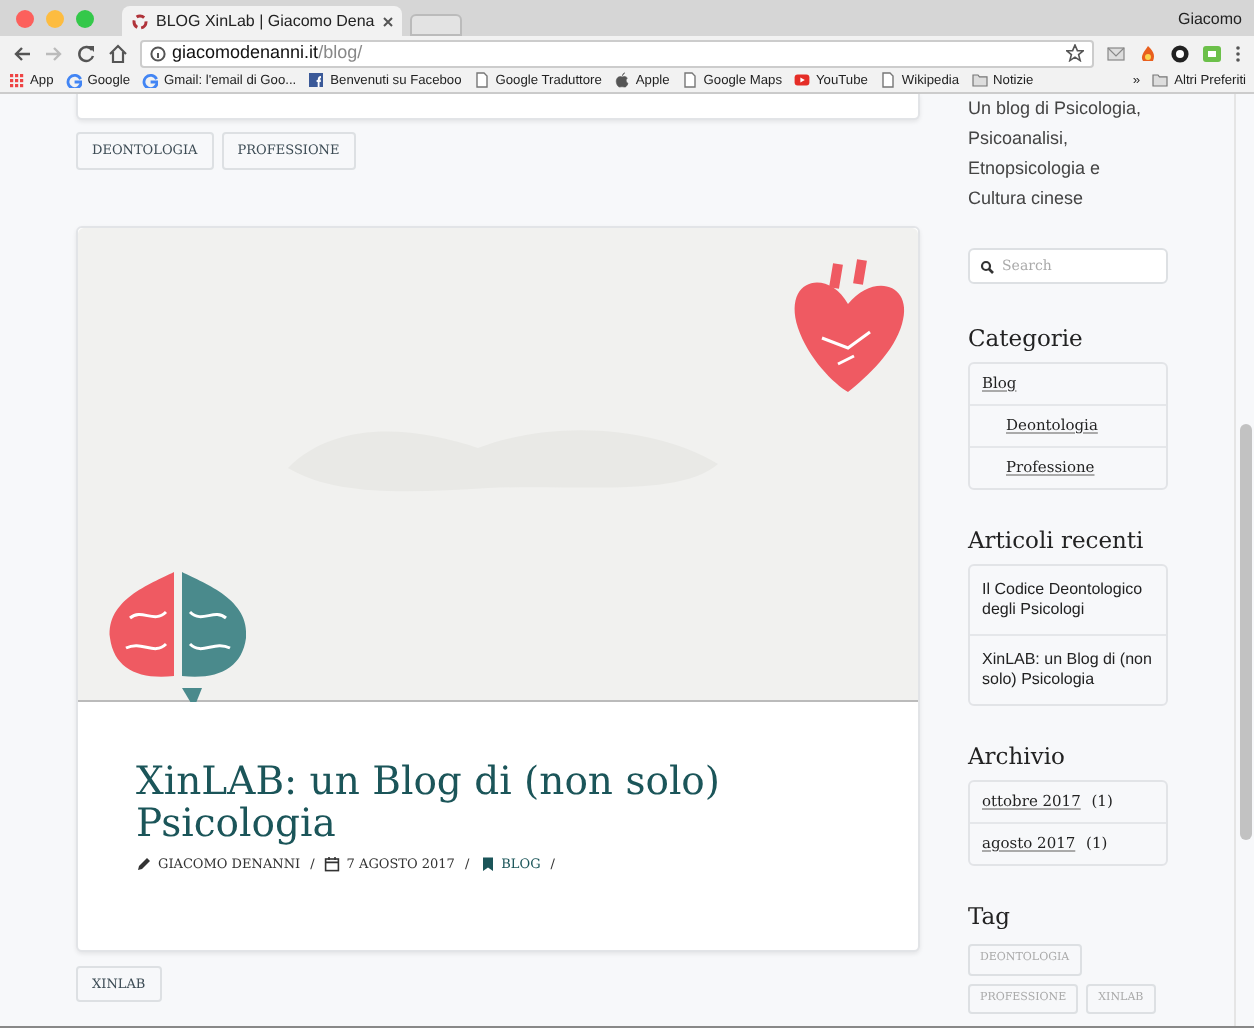  Describe the element at coordinates (267, 52) in the screenshot. I see `url-text: giacomodenanni.it/blog/` at that location.